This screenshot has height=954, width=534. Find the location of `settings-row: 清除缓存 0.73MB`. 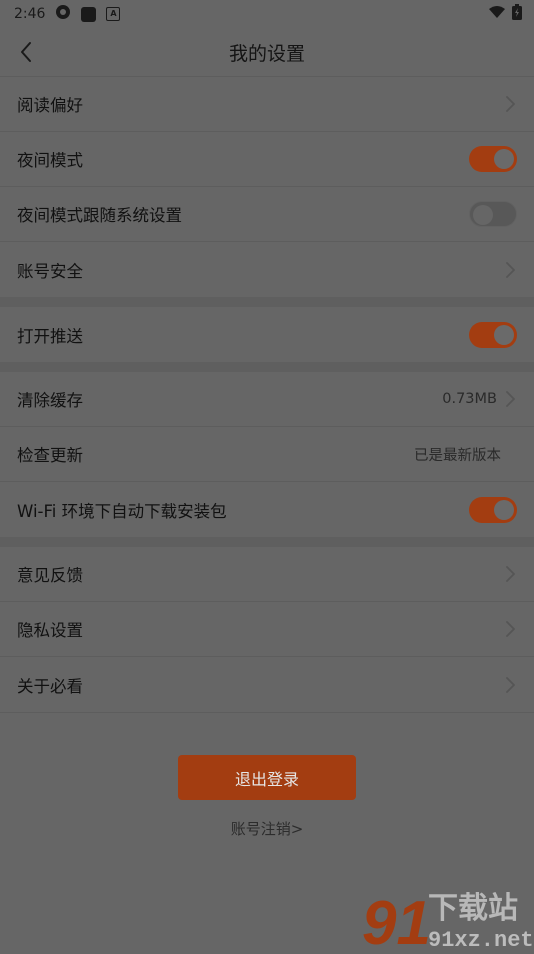

settings-row: 清除缓存 0.73MB is located at coordinates (267, 399).